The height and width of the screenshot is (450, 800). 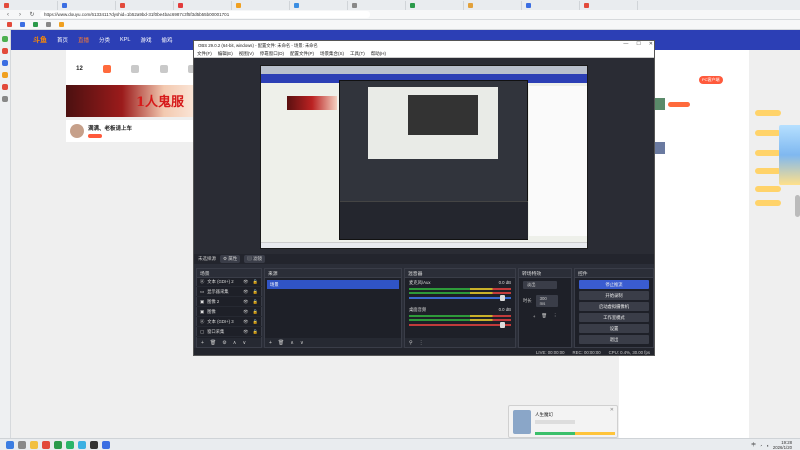 I want to click on search-icon, so click(x=22, y=444).